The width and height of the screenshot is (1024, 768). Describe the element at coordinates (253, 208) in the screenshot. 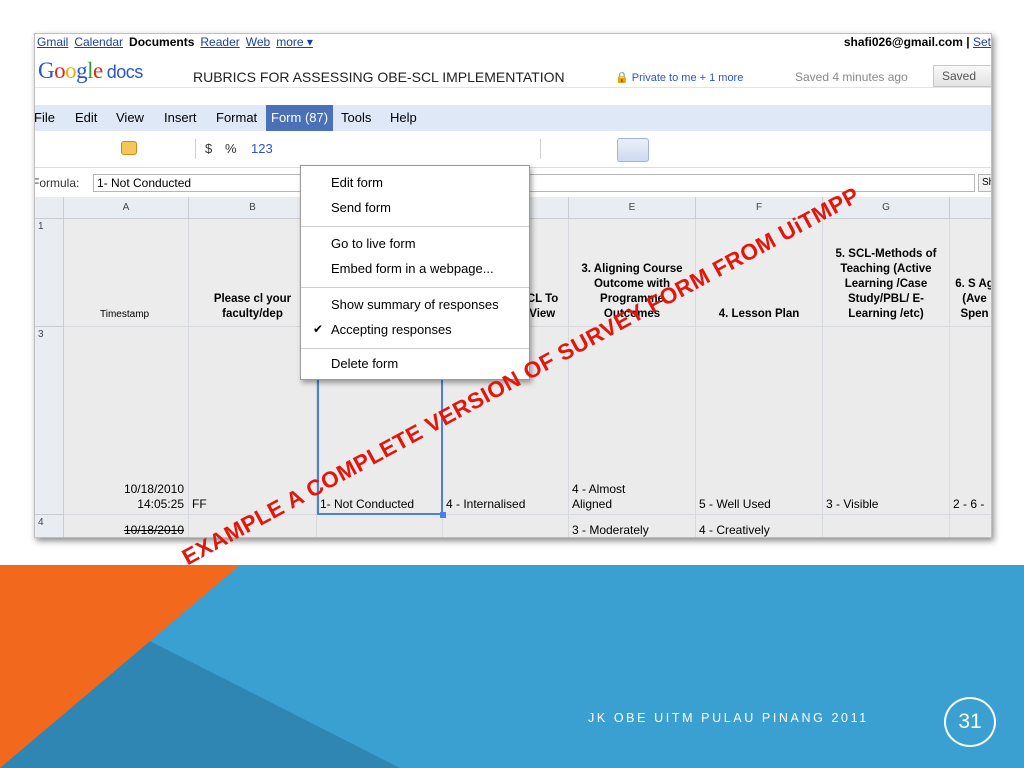

I see `column-header: B` at that location.